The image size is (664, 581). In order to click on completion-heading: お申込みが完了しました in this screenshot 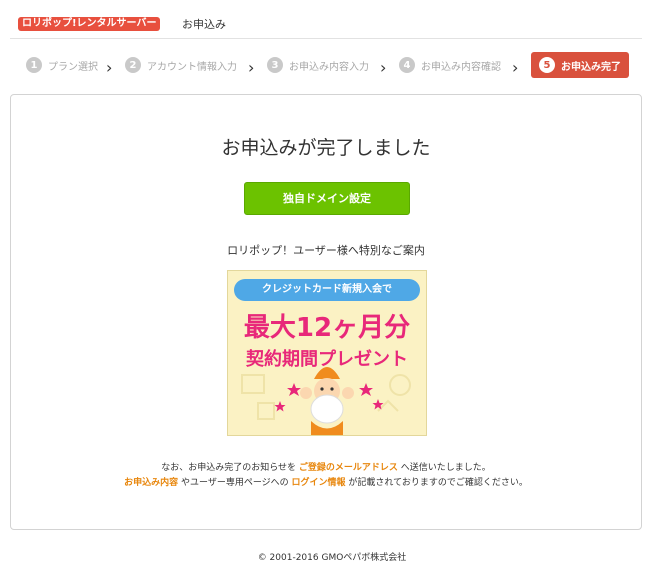, I will do `click(326, 148)`.